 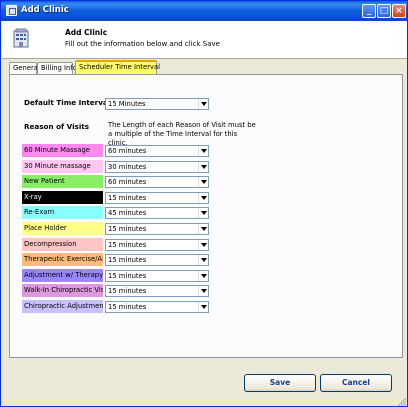 I want to click on default-interval-value: 15 Minutes, so click(x=127, y=104).